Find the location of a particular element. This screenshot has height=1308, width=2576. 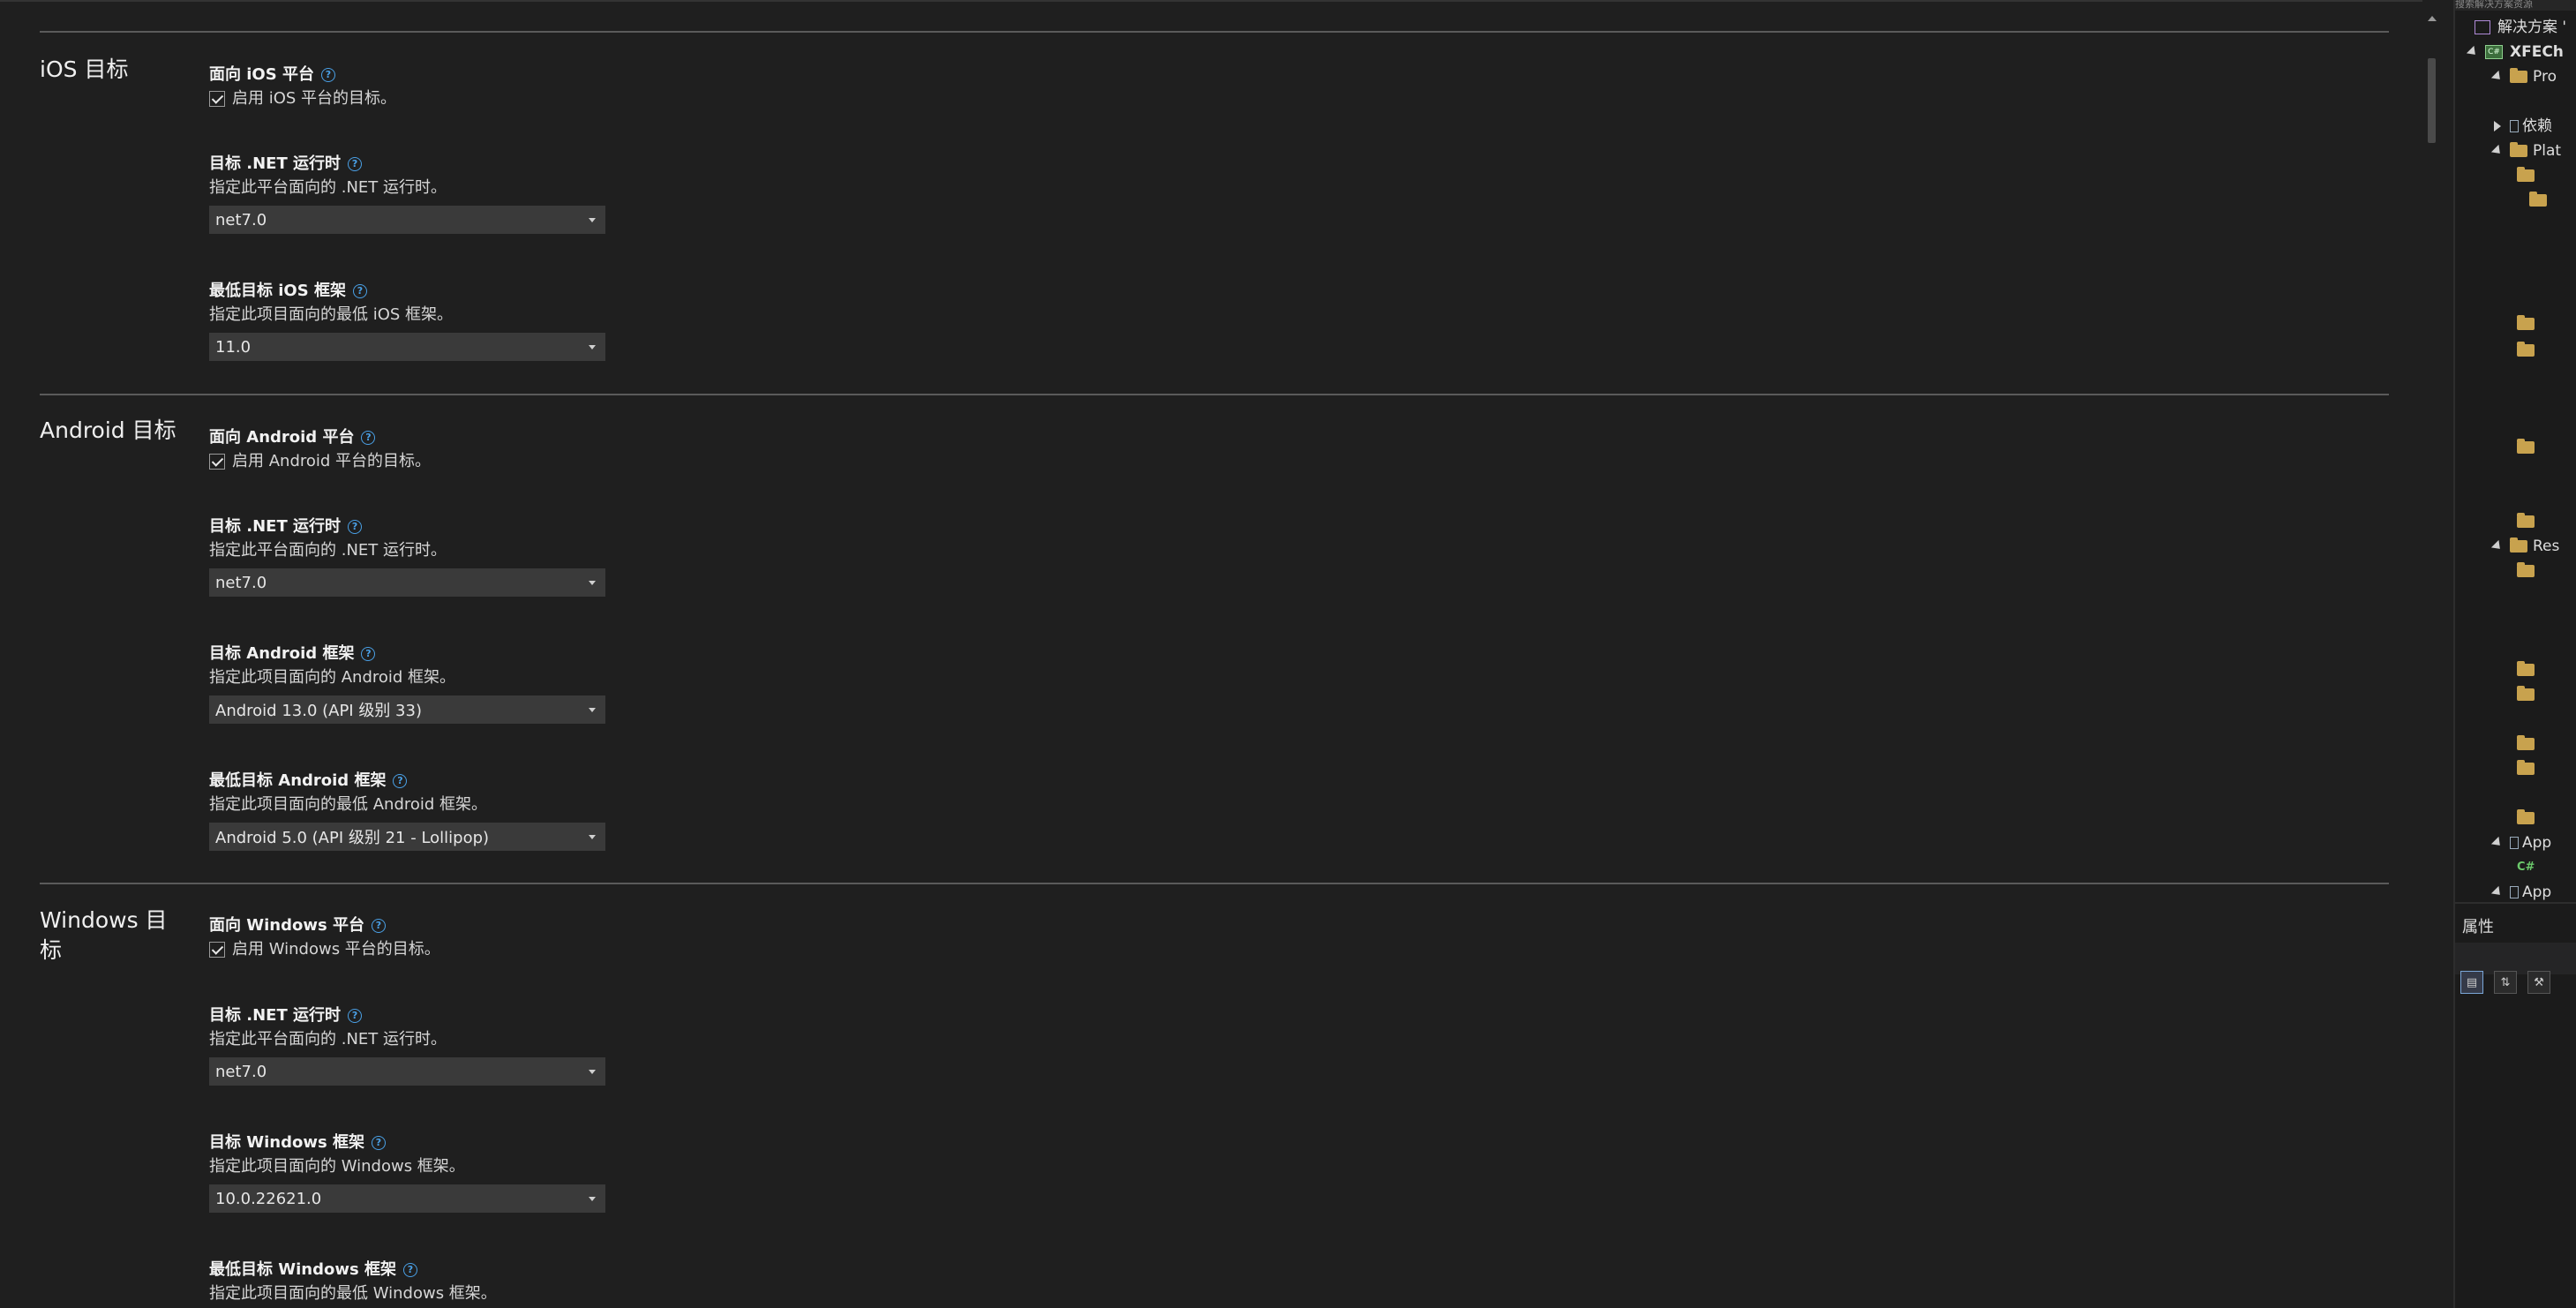

tree-project: C# XFECh is located at coordinates (2515, 52).